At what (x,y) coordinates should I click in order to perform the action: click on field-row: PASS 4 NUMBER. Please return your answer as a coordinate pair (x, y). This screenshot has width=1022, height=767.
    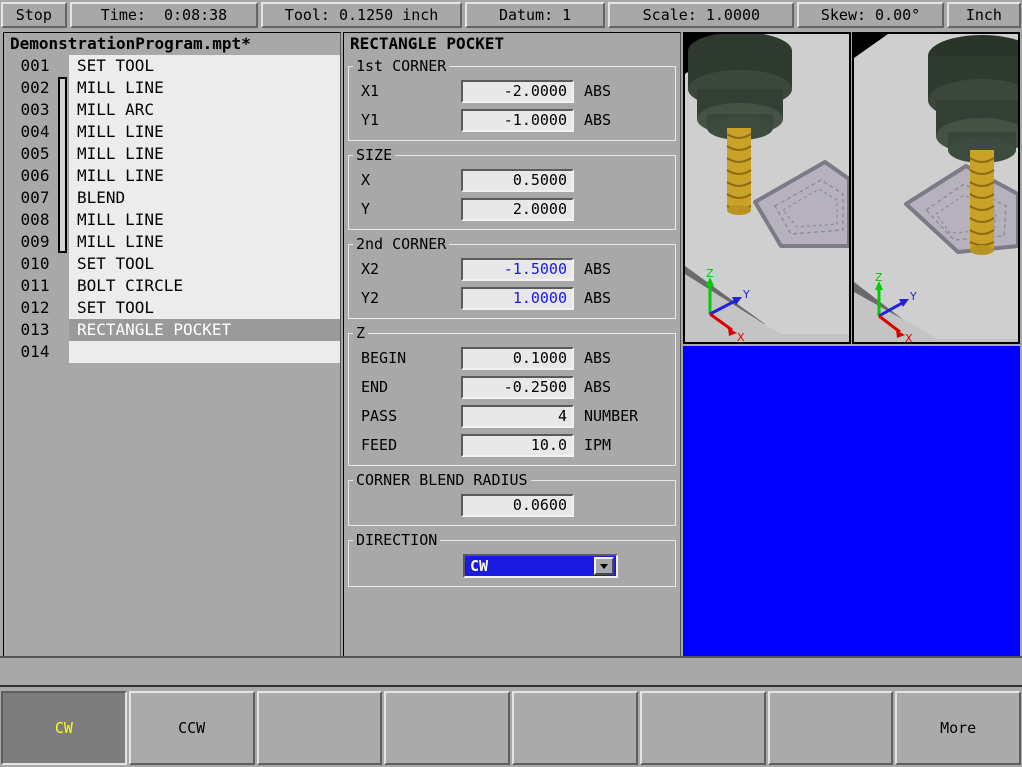
    Looking at the image, I should click on (512, 416).